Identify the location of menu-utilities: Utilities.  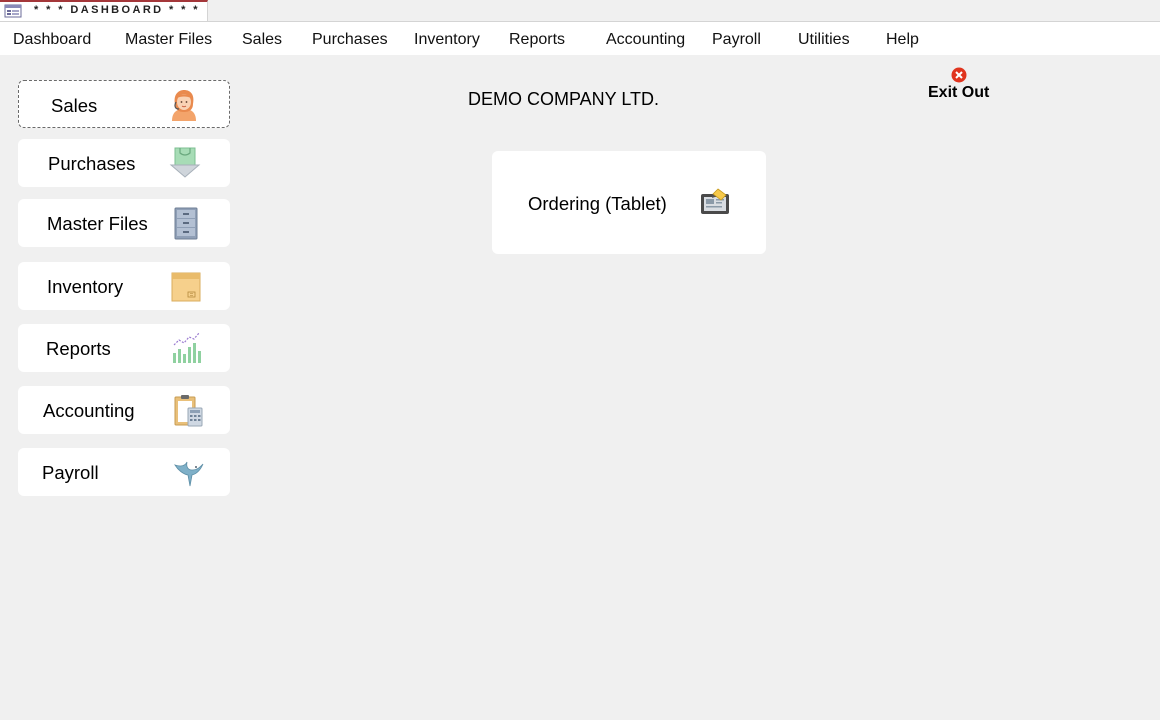
(824, 40).